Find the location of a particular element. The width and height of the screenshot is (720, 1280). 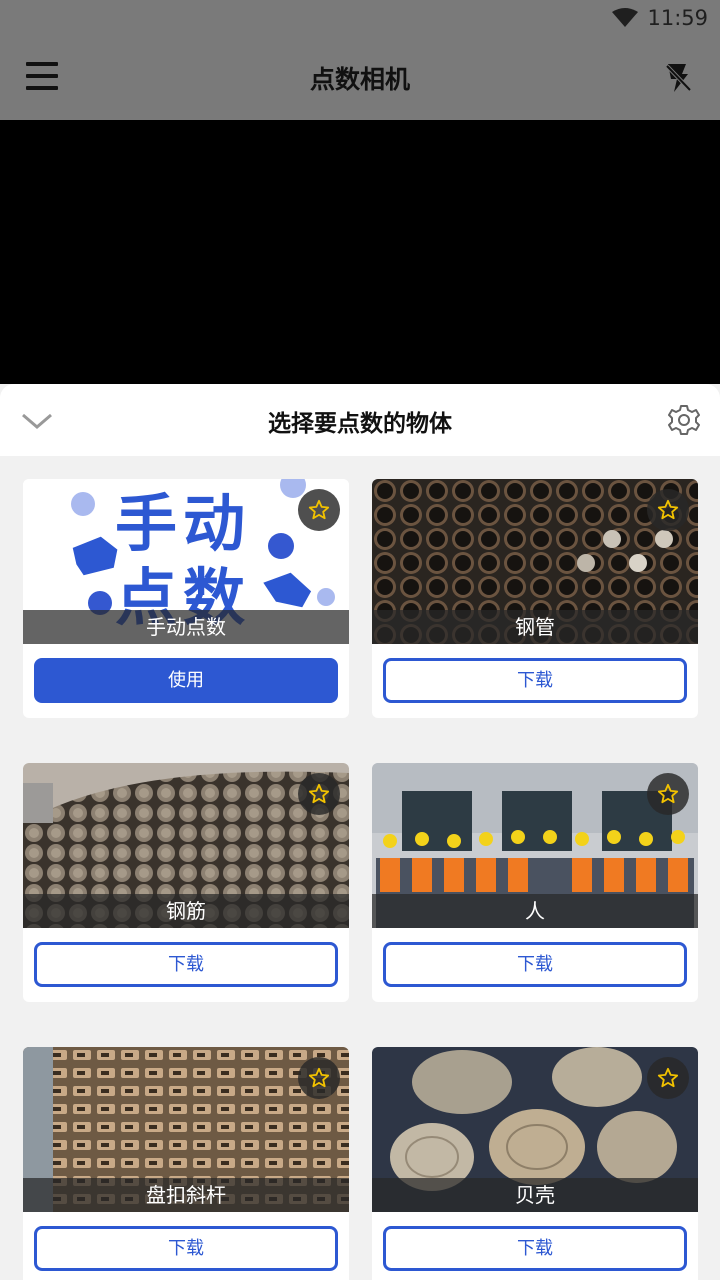

app-title: 点数相机 is located at coordinates (359, 79).